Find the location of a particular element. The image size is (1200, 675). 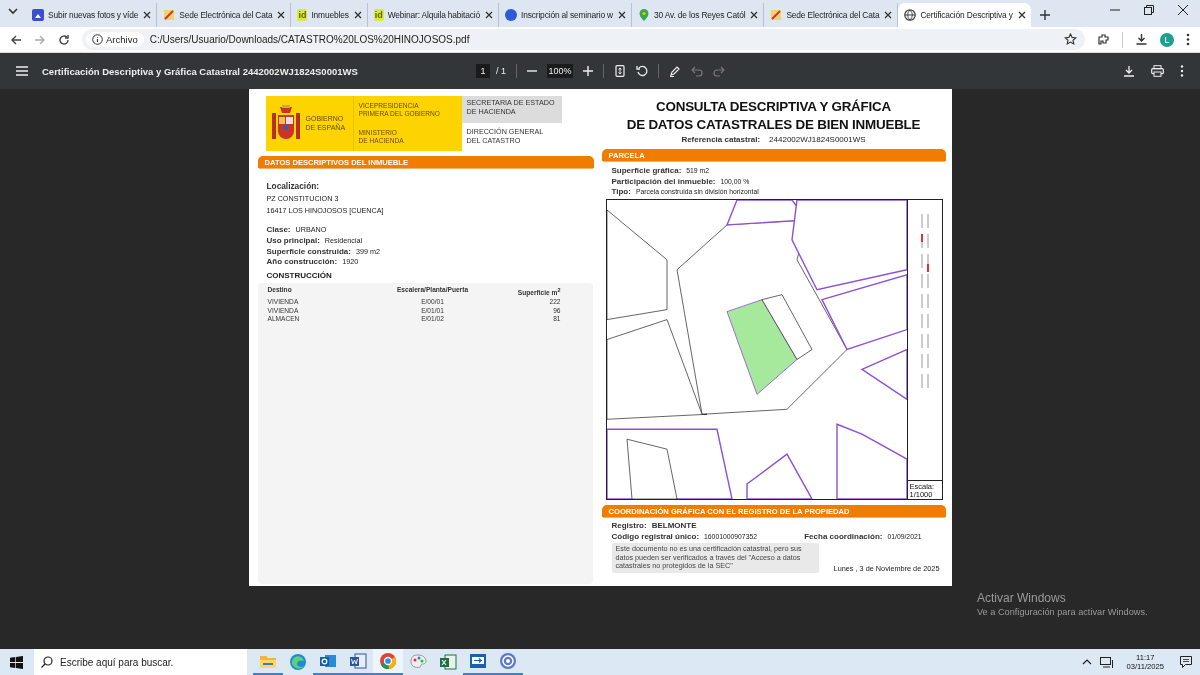

info-icon is located at coordinates (97, 39).